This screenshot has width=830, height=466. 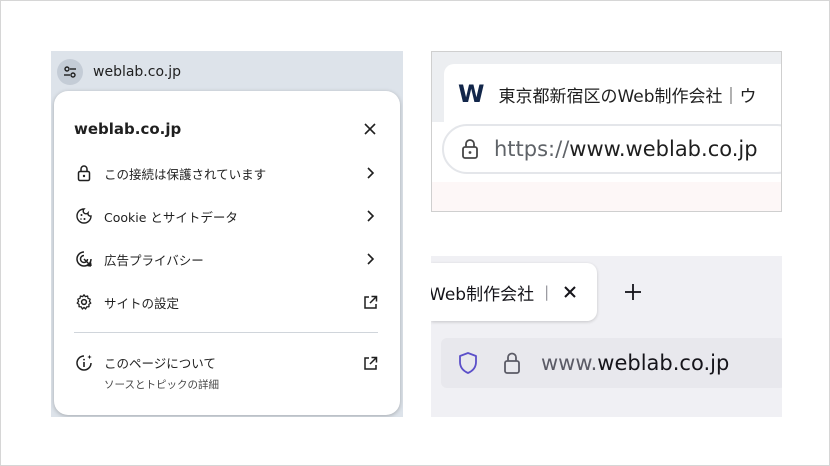 I want to click on about-subtitle: ソースとトピックの詳細, so click(x=161, y=385).